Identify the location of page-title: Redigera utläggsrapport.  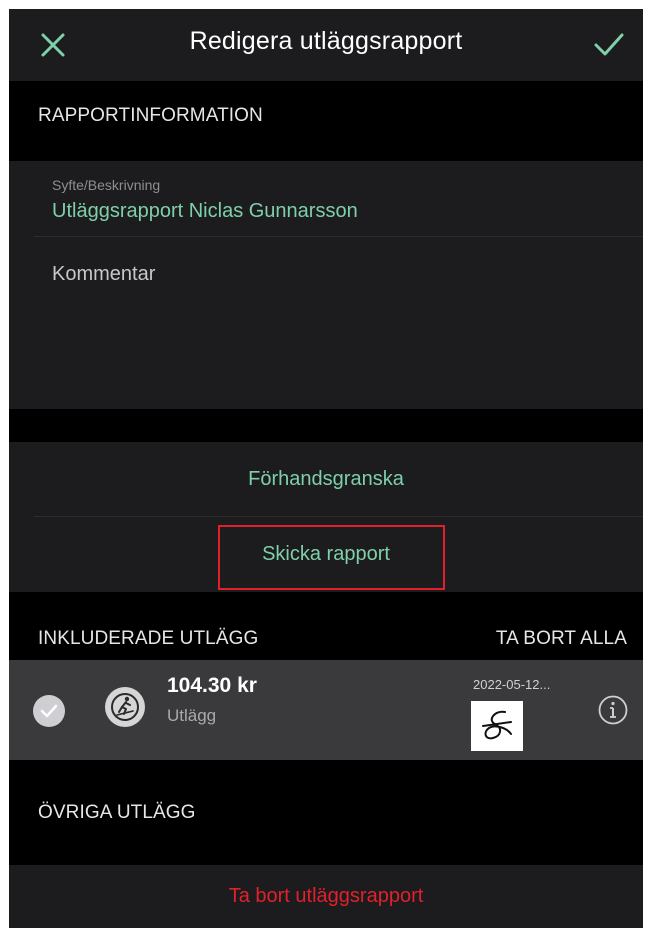
(326, 41).